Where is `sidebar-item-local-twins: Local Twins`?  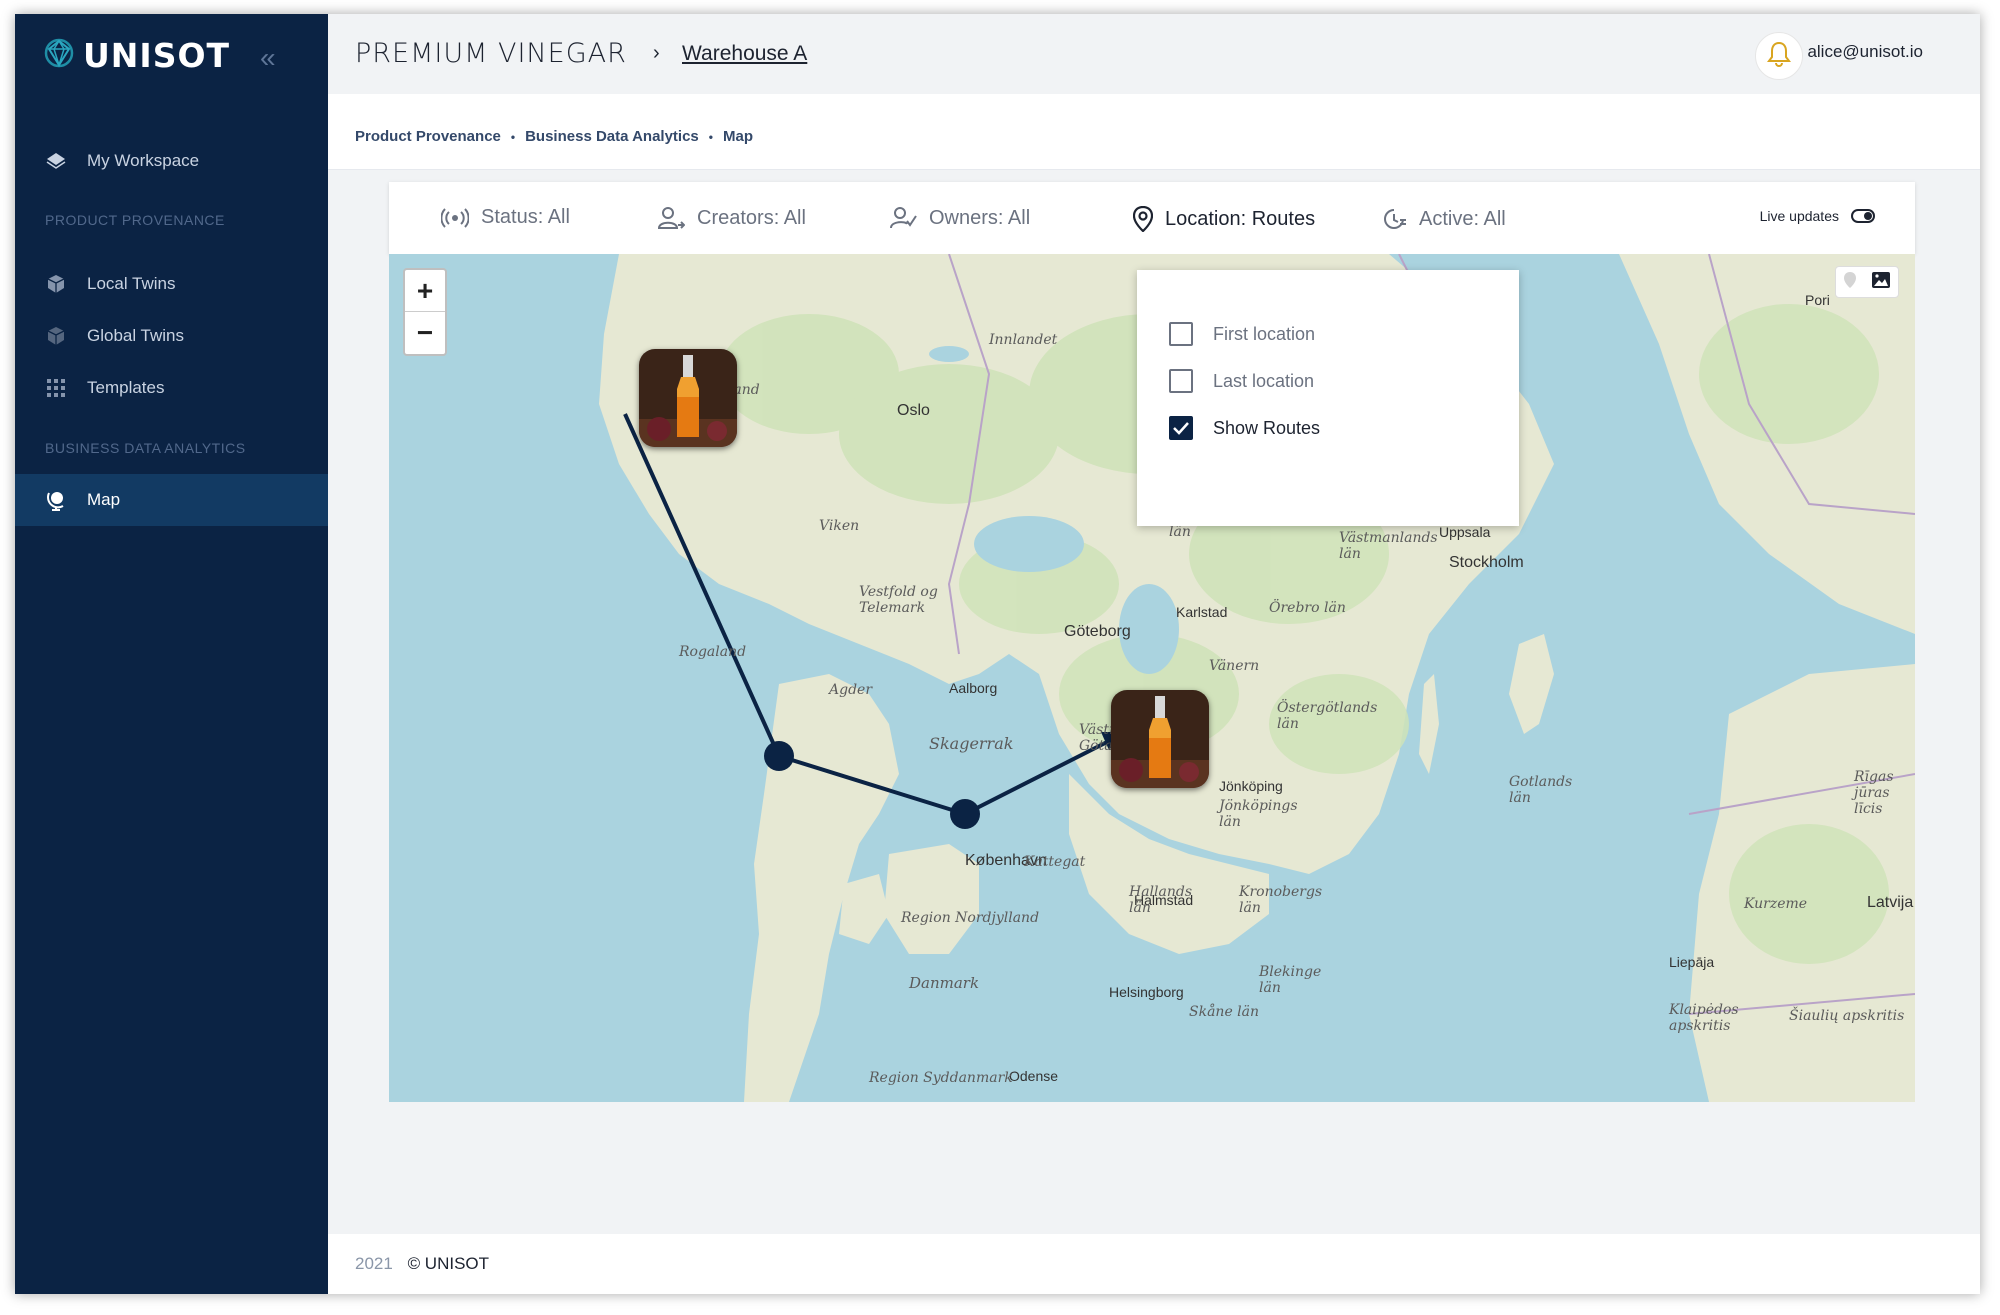
sidebar-item-local-twins: Local Twins is located at coordinates (171, 284).